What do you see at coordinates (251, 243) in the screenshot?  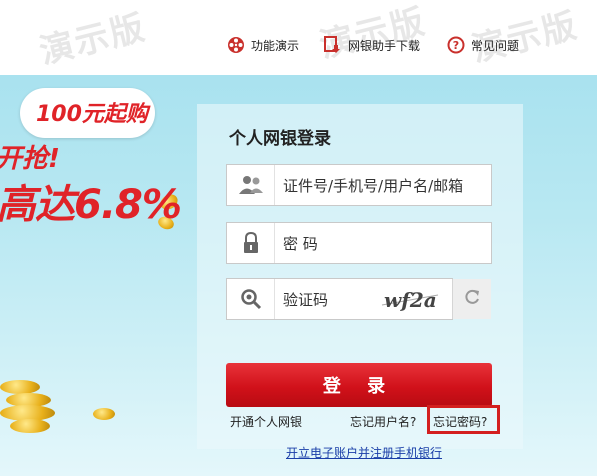 I see `lock-icon` at bounding box center [251, 243].